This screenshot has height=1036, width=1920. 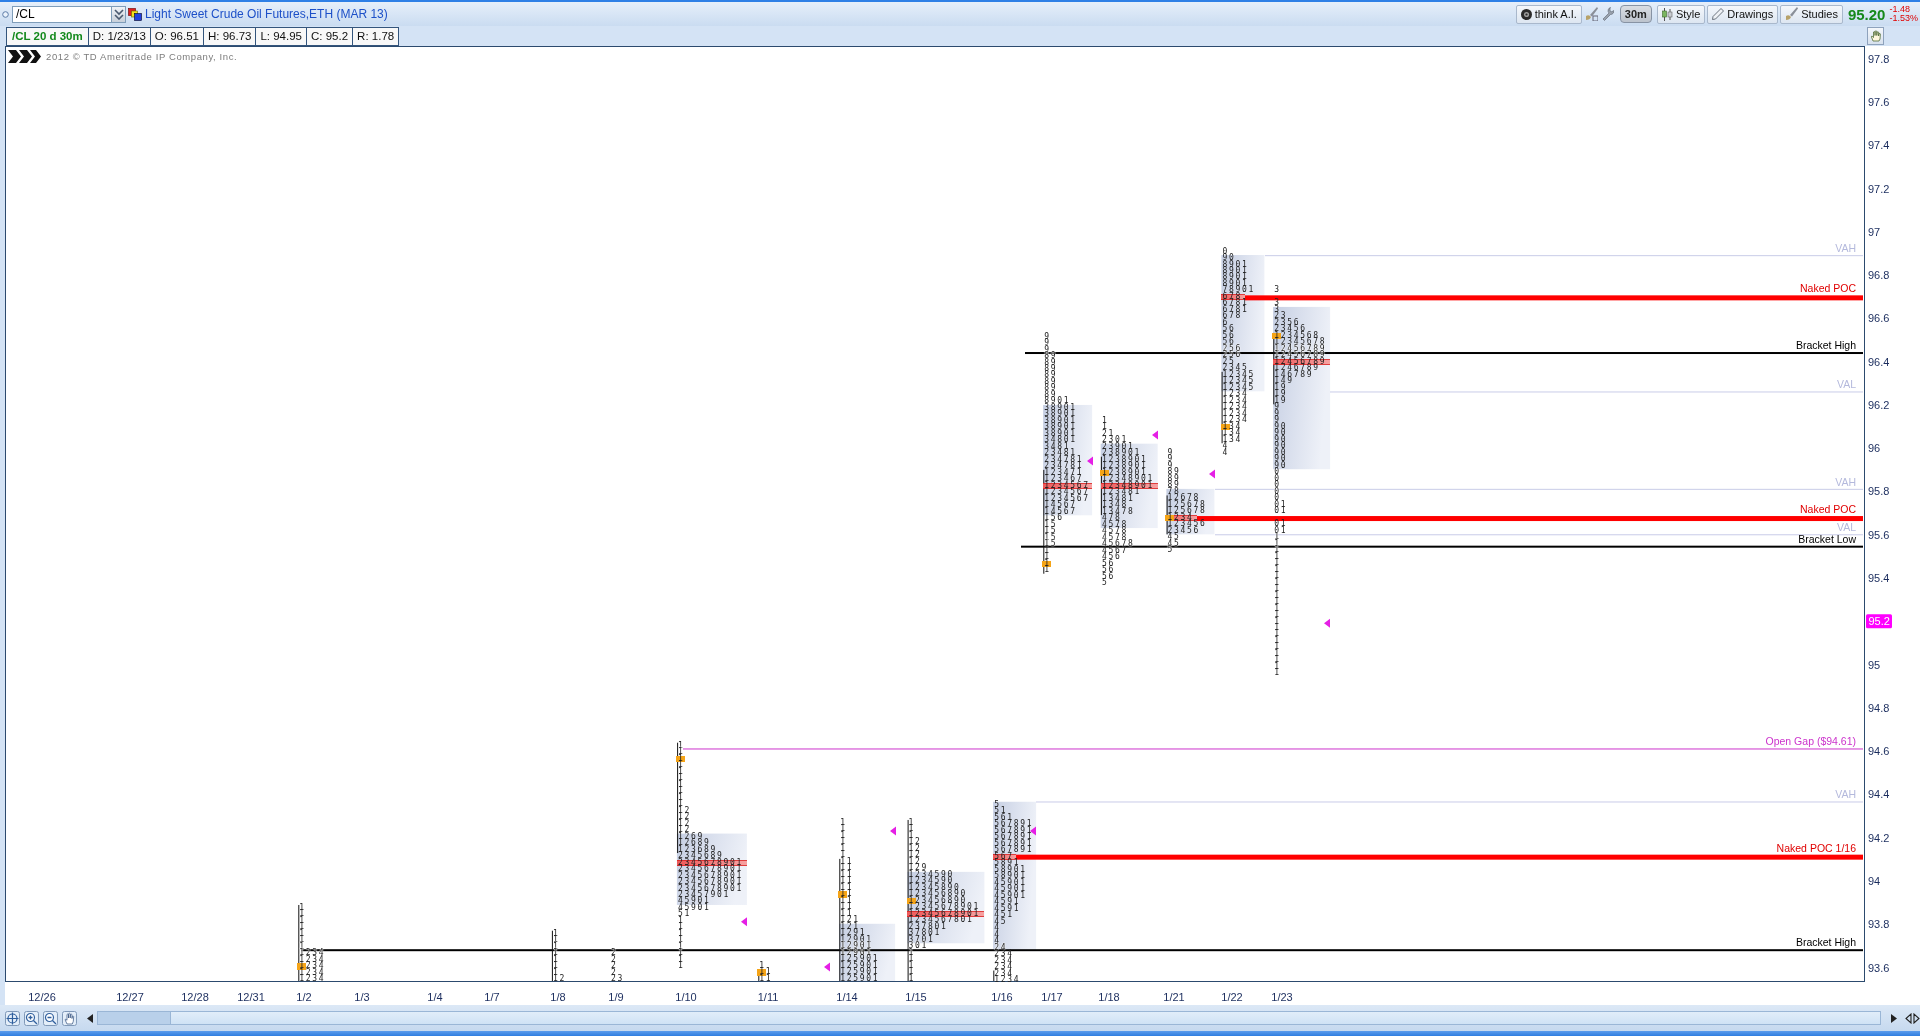 What do you see at coordinates (846, 875) in the screenshot?
I see `tpo-row-text: 1 1` at bounding box center [846, 875].